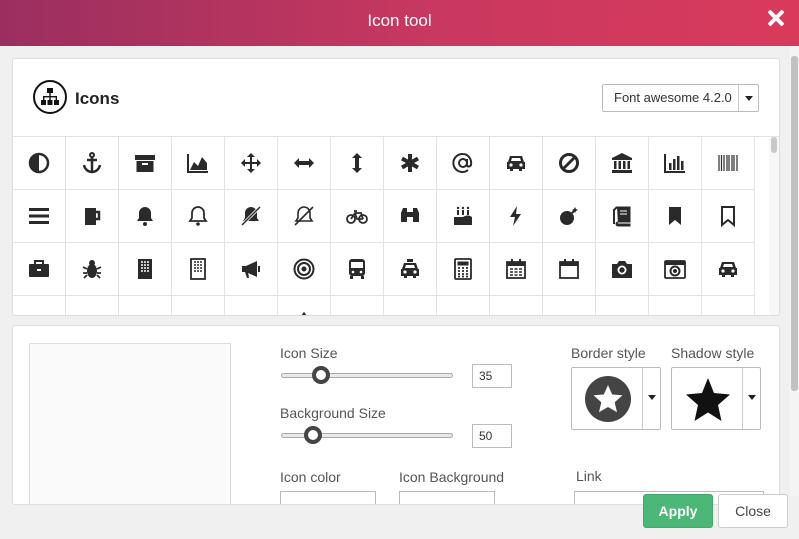  I want to click on adjust-icon, so click(39, 163).